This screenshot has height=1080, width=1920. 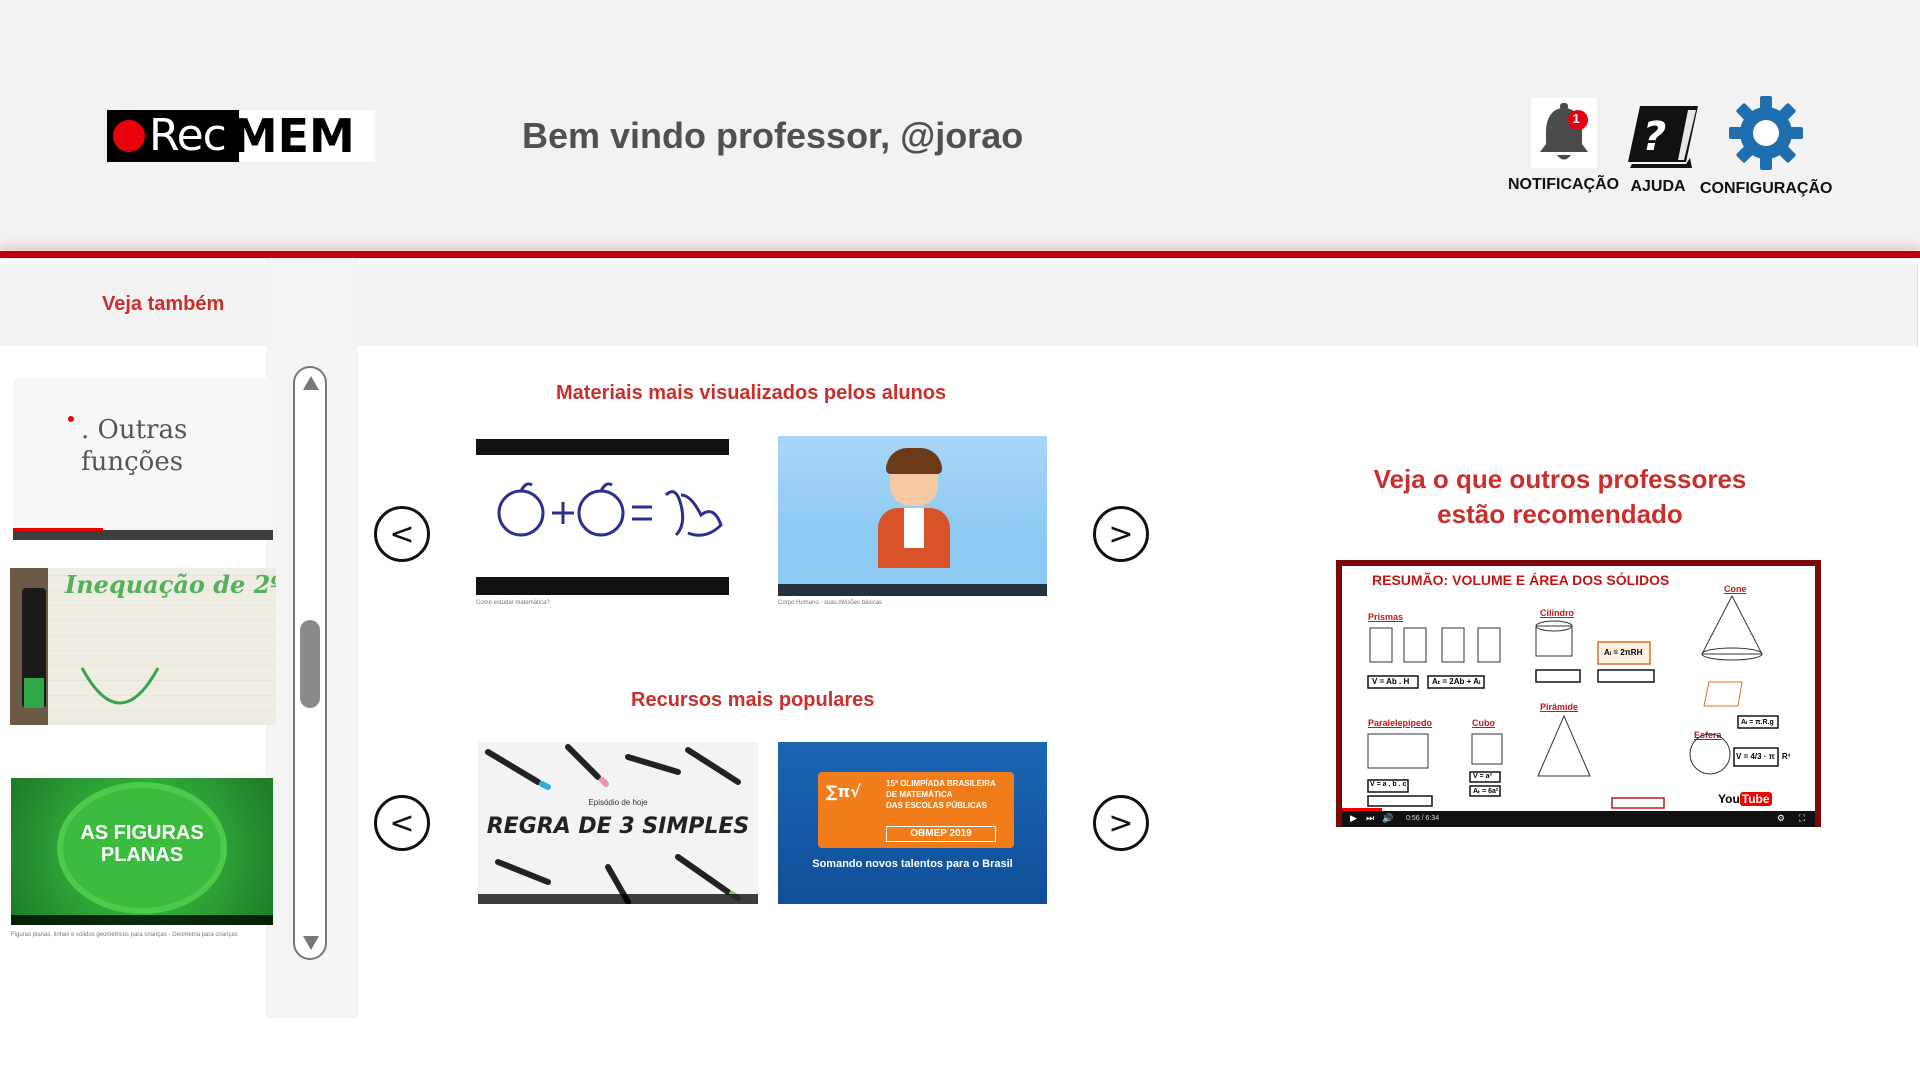 I want to click on sidebar-title: Veja também, so click(x=163, y=304).